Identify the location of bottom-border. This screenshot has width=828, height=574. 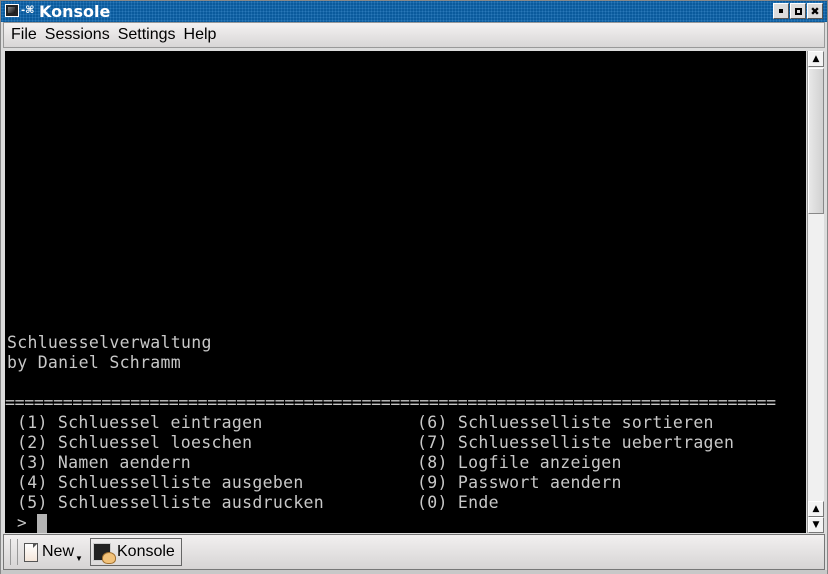
(414, 572).